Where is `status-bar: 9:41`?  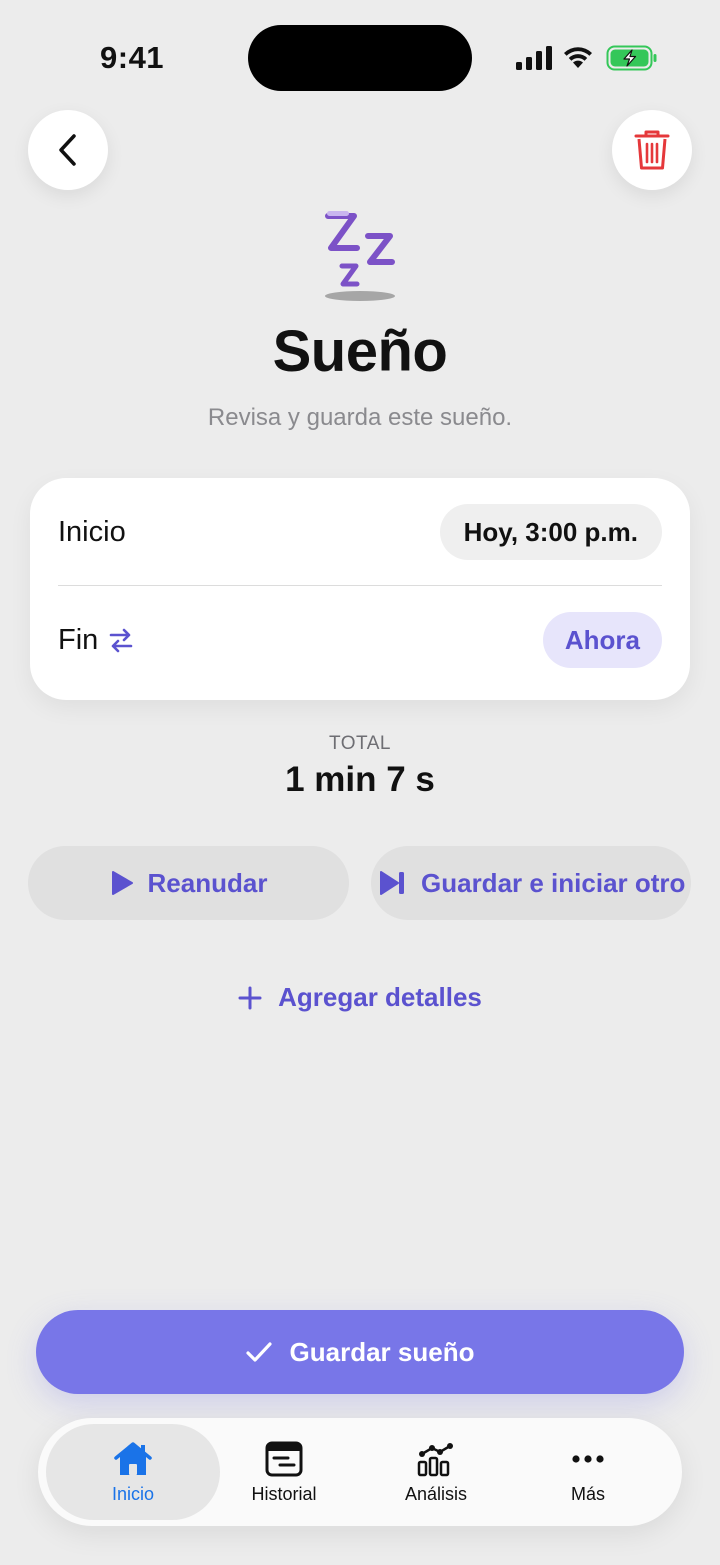 status-bar: 9:41 is located at coordinates (360, 55).